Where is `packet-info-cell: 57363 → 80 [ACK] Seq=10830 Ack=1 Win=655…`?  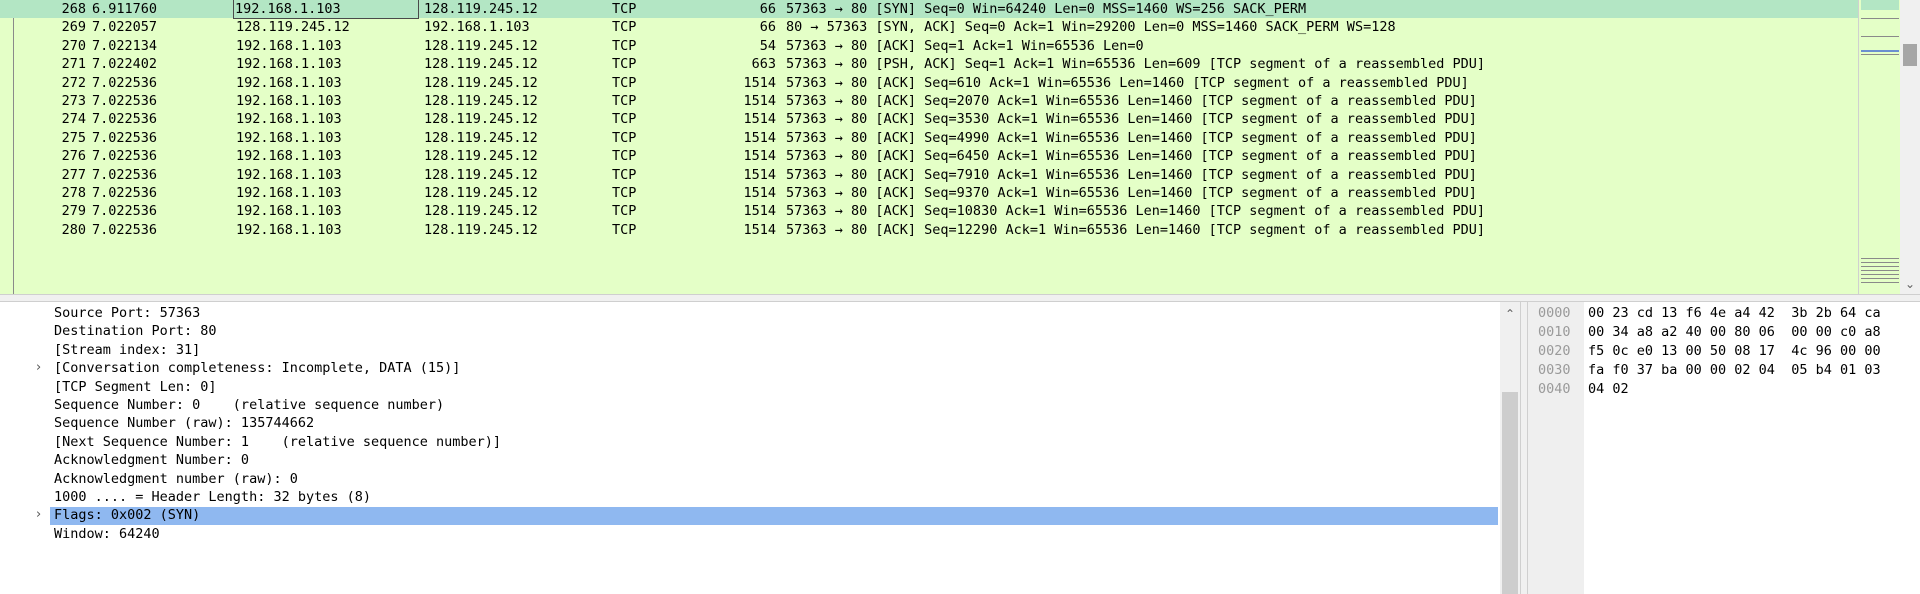
packet-info-cell: 57363 → 80 [ACK] Seq=10830 Ack=1 Win=655… is located at coordinates (1135, 211).